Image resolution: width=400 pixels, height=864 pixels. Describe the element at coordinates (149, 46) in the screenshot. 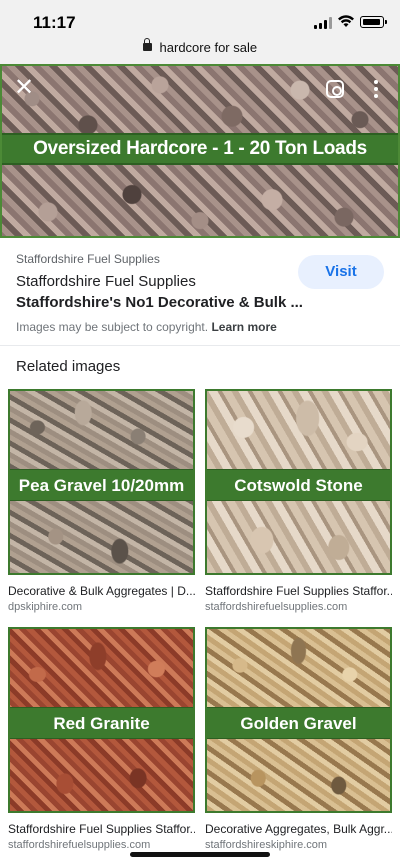

I see `lock-icon` at that location.